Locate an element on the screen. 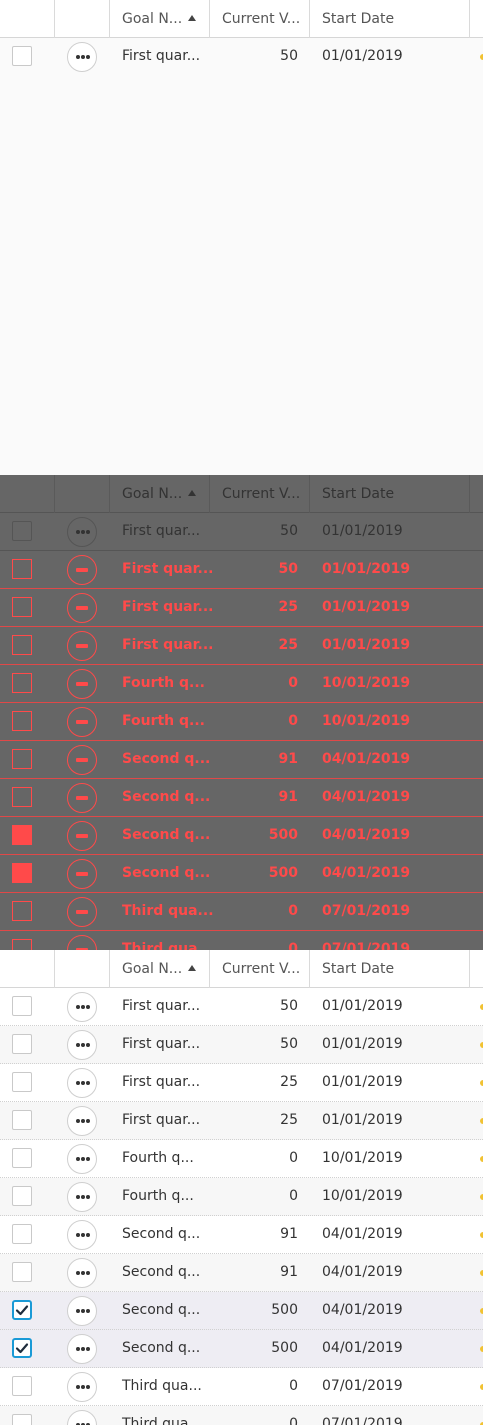 The image size is (483, 1425). start-date-cell: 04/01/2019 is located at coordinates (362, 1272).